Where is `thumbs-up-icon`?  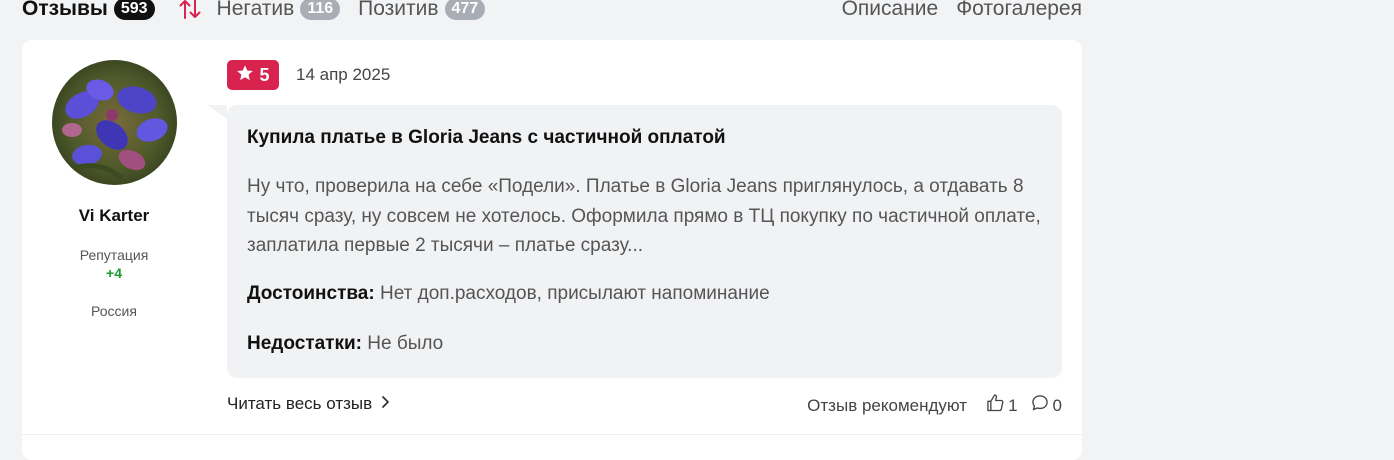
thumbs-up-icon is located at coordinates (995, 405).